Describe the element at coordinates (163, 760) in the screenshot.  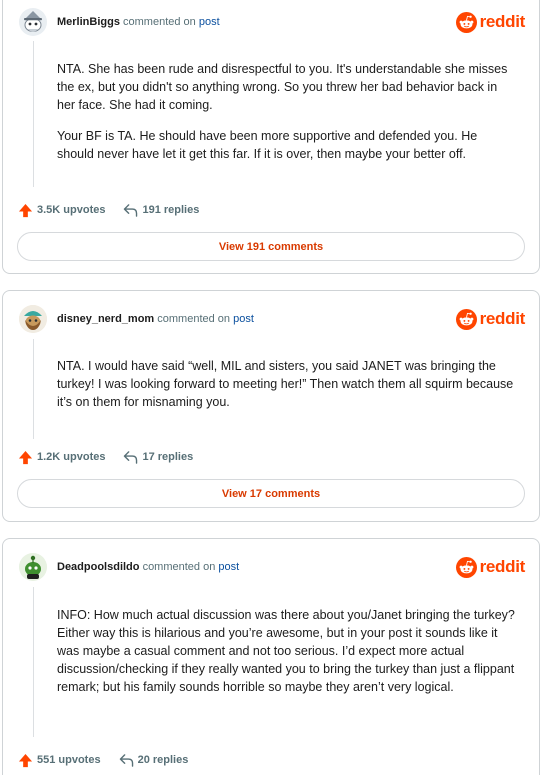
I see `replies-count: 20 replies` at that location.